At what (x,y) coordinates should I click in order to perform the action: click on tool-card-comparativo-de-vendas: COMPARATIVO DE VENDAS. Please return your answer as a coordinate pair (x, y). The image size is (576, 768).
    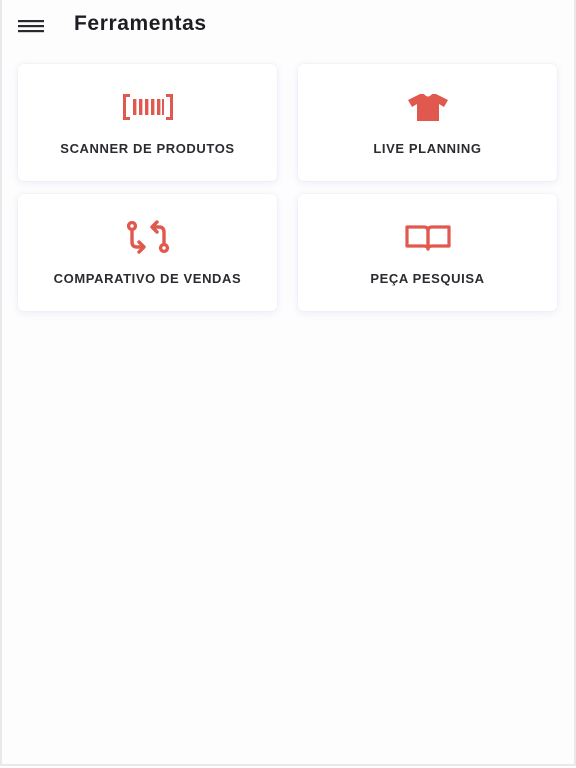
    Looking at the image, I should click on (147, 252).